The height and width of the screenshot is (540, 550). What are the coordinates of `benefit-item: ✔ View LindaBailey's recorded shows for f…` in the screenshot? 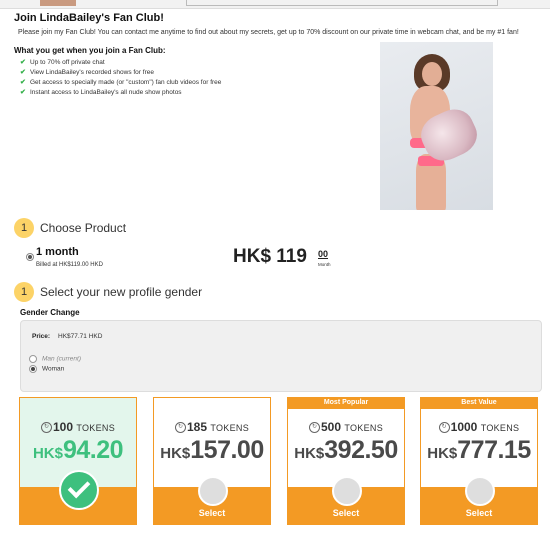 It's located at (120, 73).